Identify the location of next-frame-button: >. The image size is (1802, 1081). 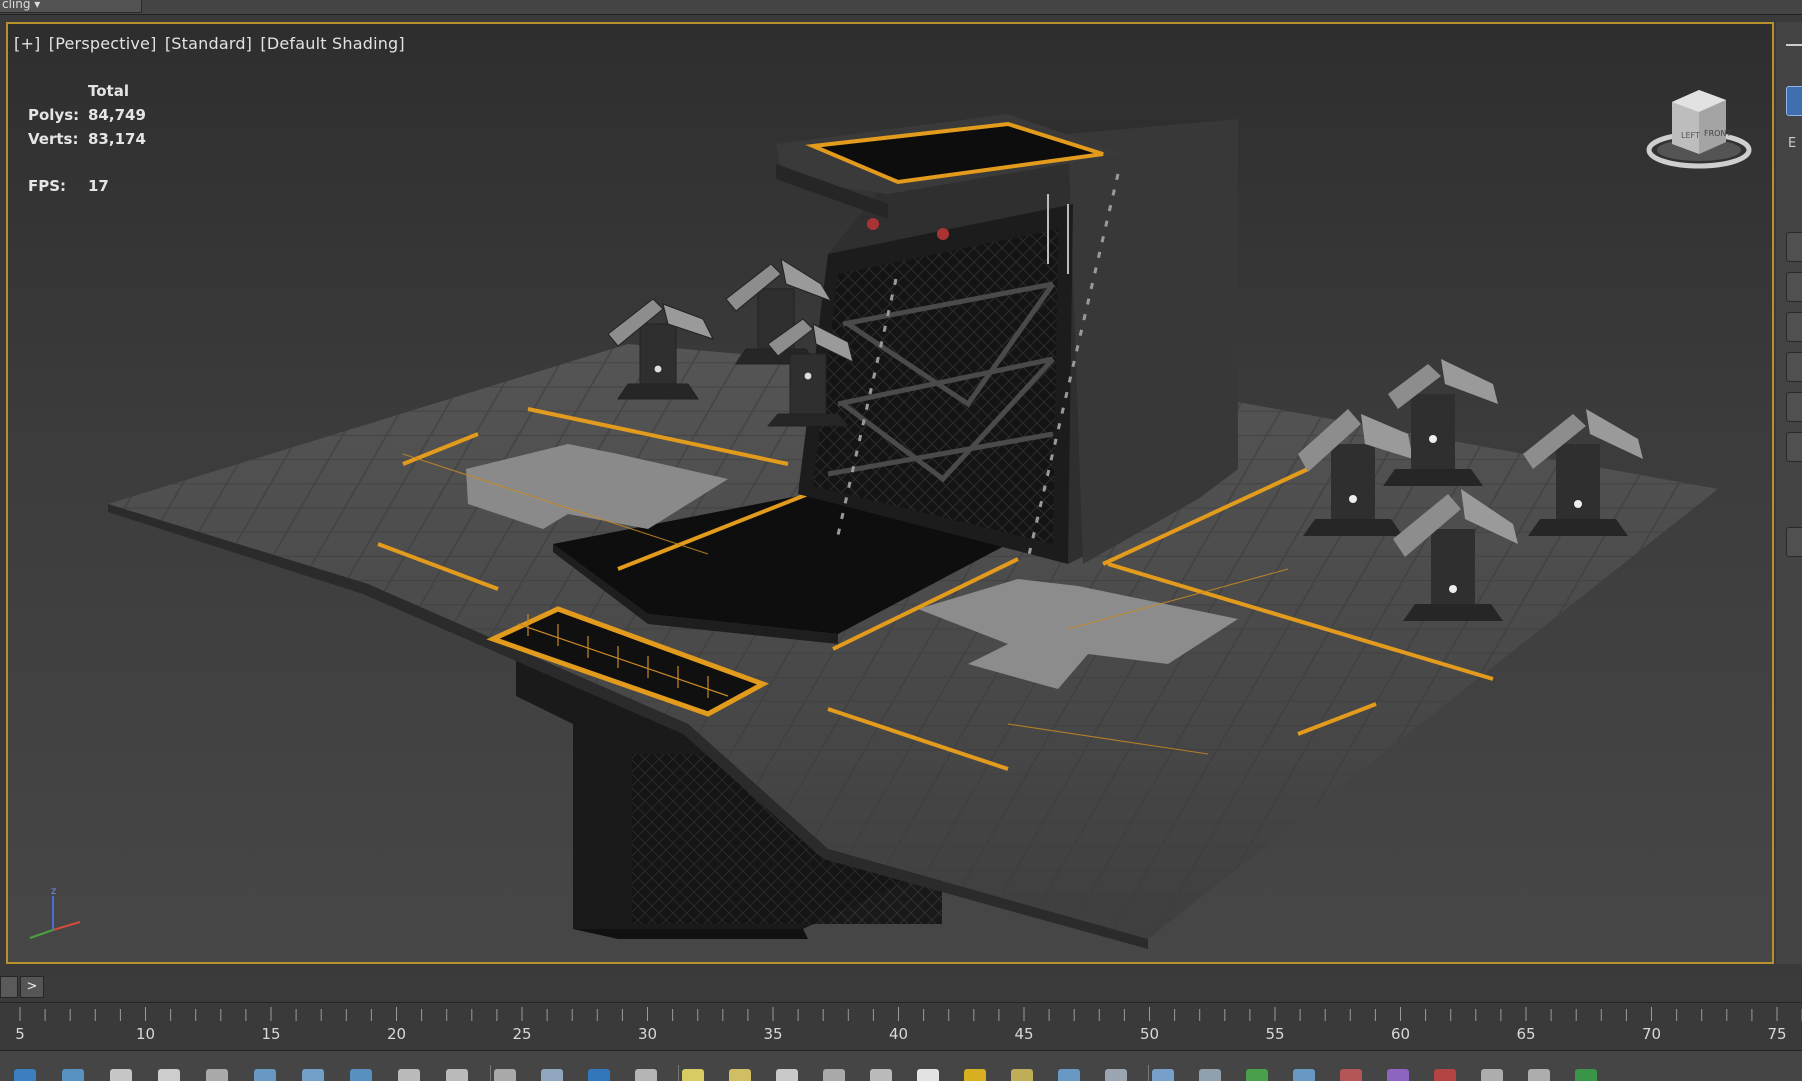
(32, 987).